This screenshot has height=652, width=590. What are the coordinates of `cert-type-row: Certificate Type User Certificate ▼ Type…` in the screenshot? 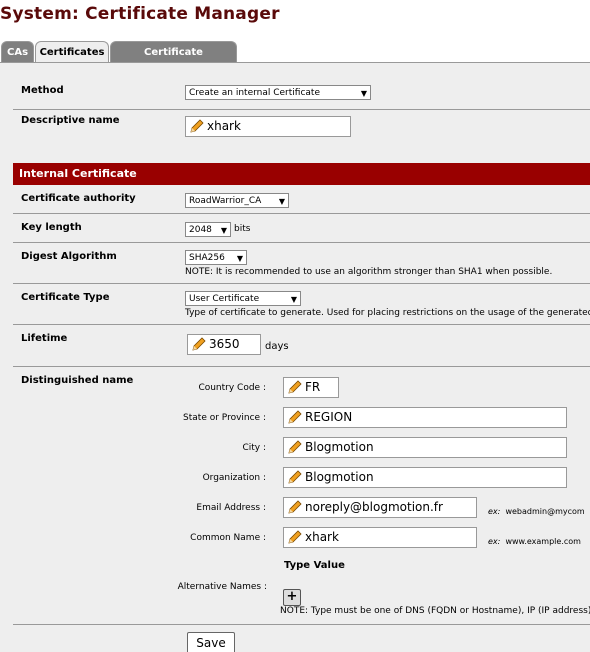 It's located at (301, 304).